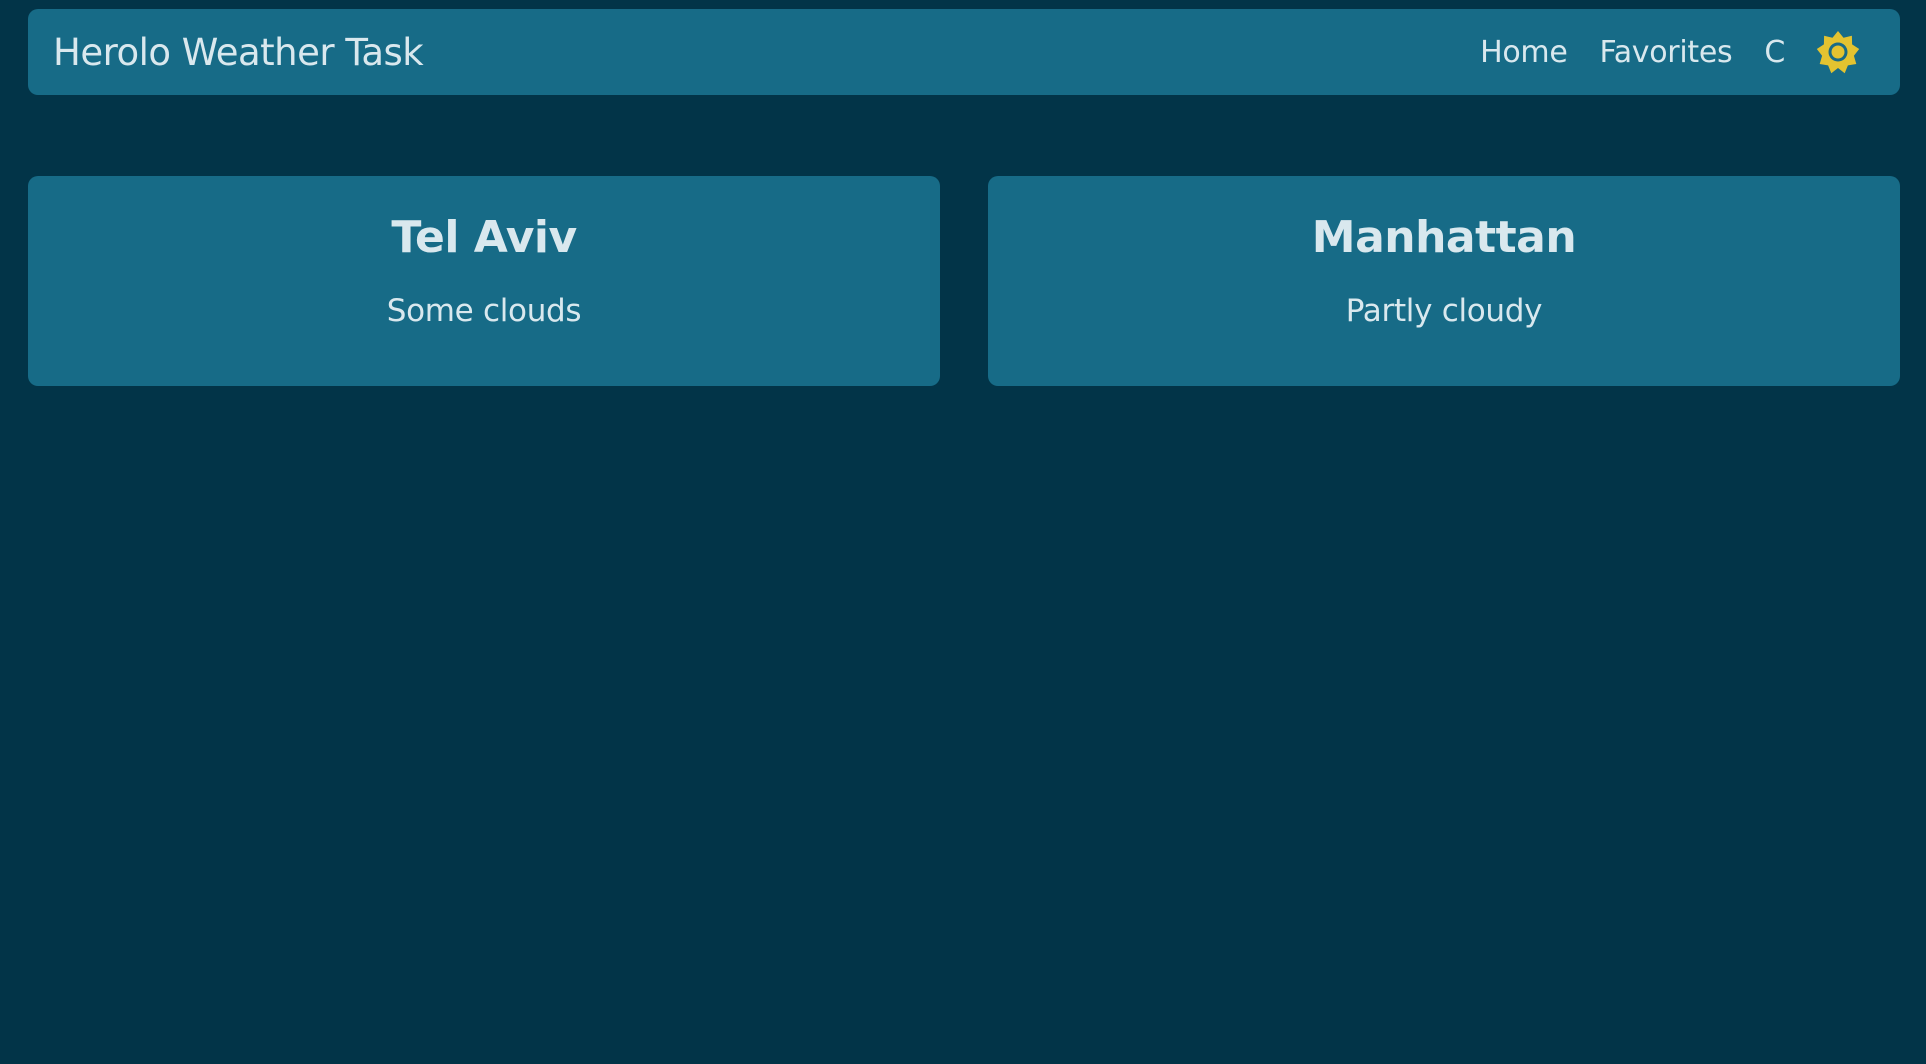 The height and width of the screenshot is (1064, 1926). I want to click on weather-condition: Some clouds, so click(484, 311).